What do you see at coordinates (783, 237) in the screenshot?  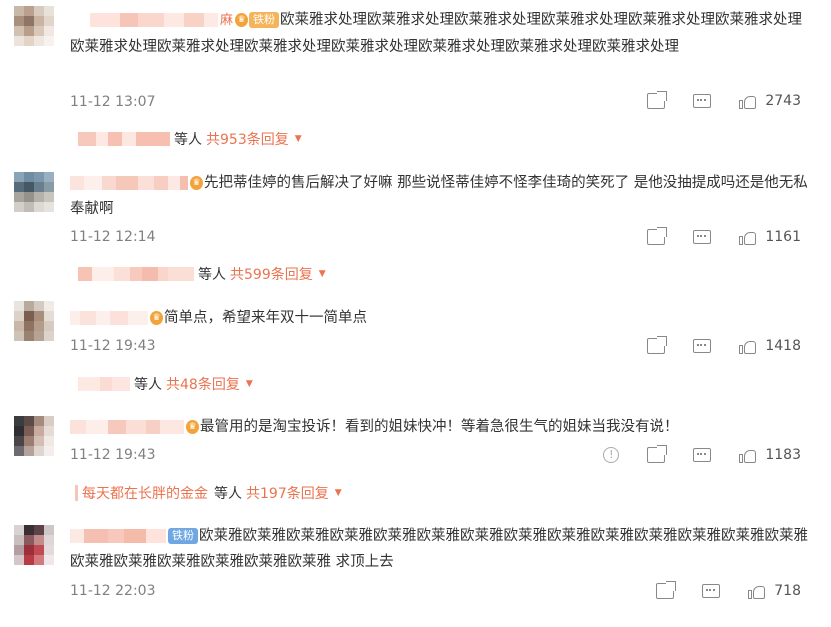 I see `like-count: 1161` at bounding box center [783, 237].